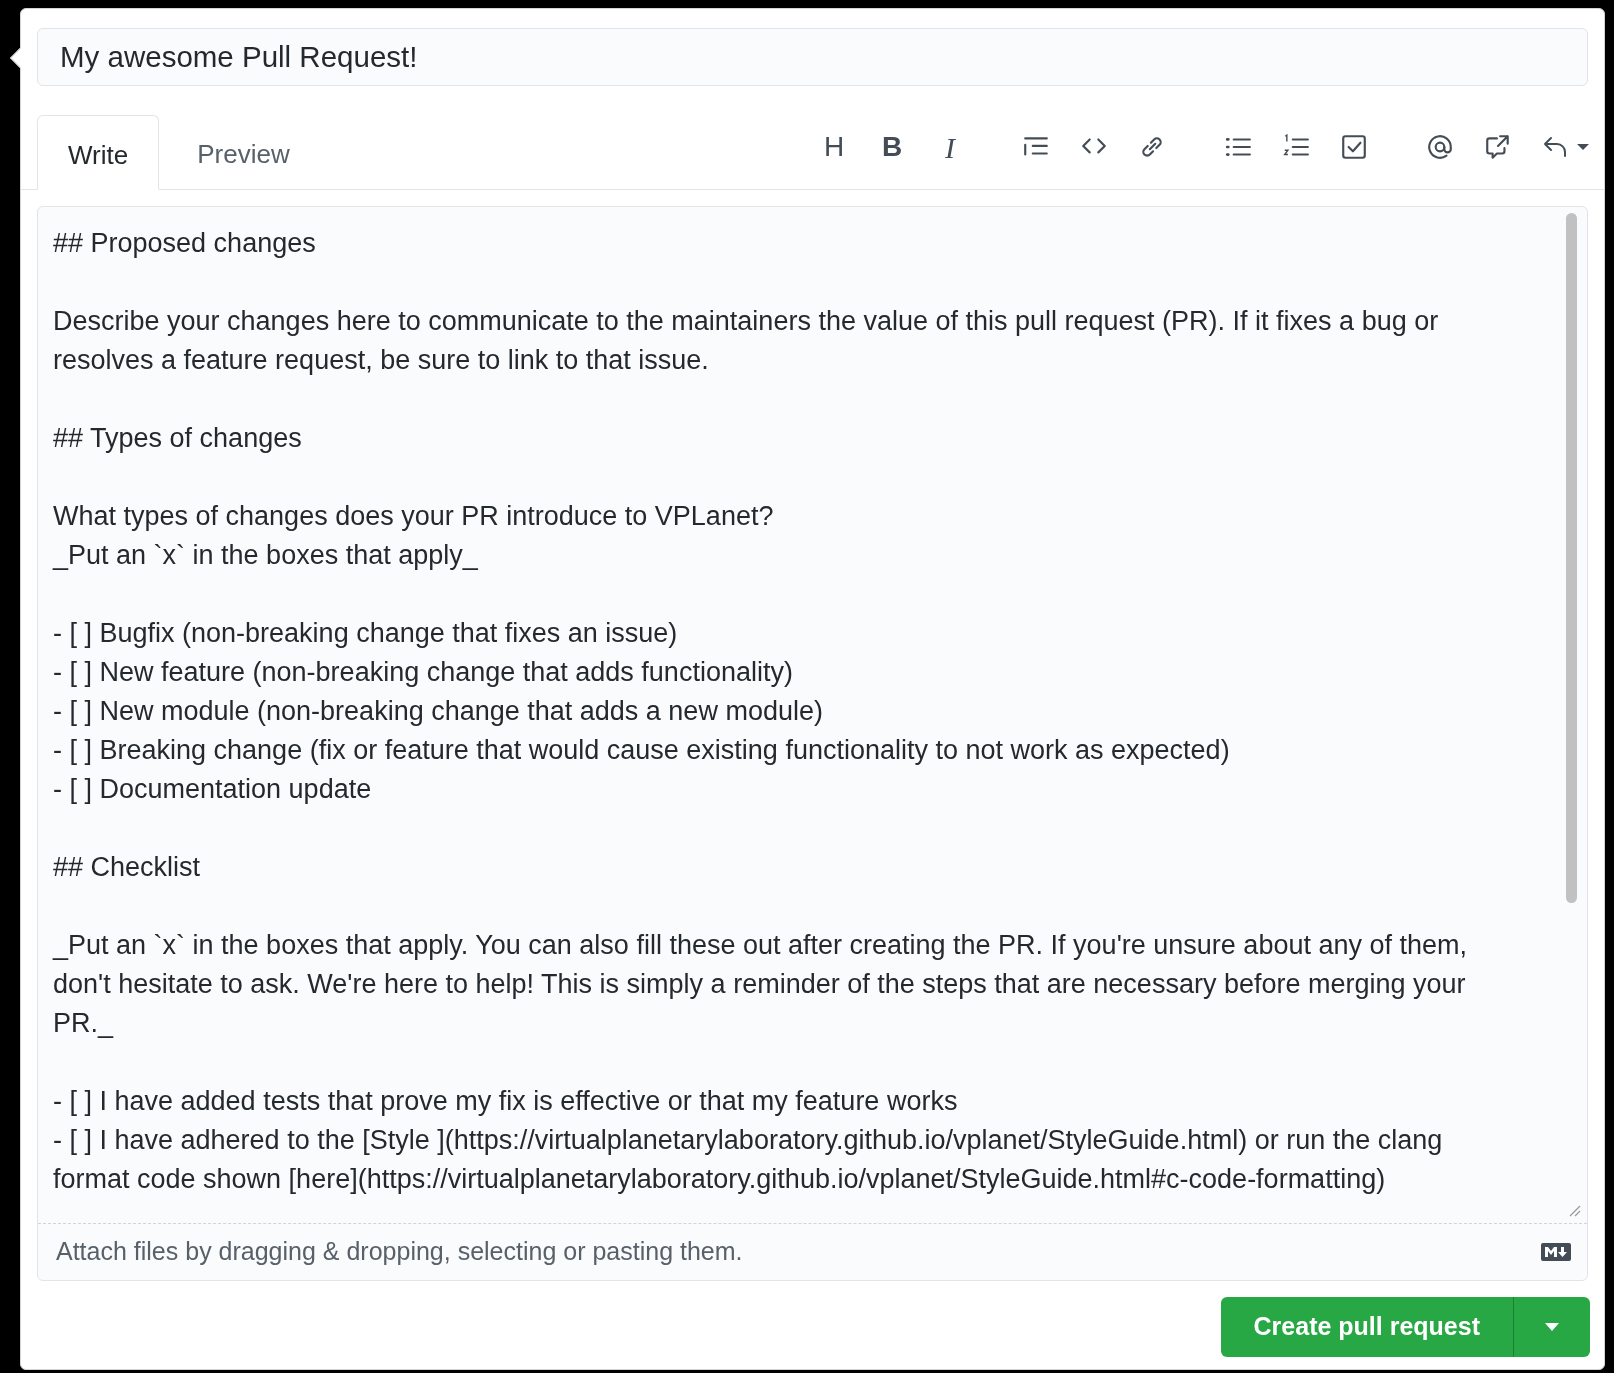 The height and width of the screenshot is (1373, 1614). Describe the element at coordinates (399, 1252) in the screenshot. I see `attach-files-hint: Attach files by dragging & dropping, selecting or pasting them.` at that location.